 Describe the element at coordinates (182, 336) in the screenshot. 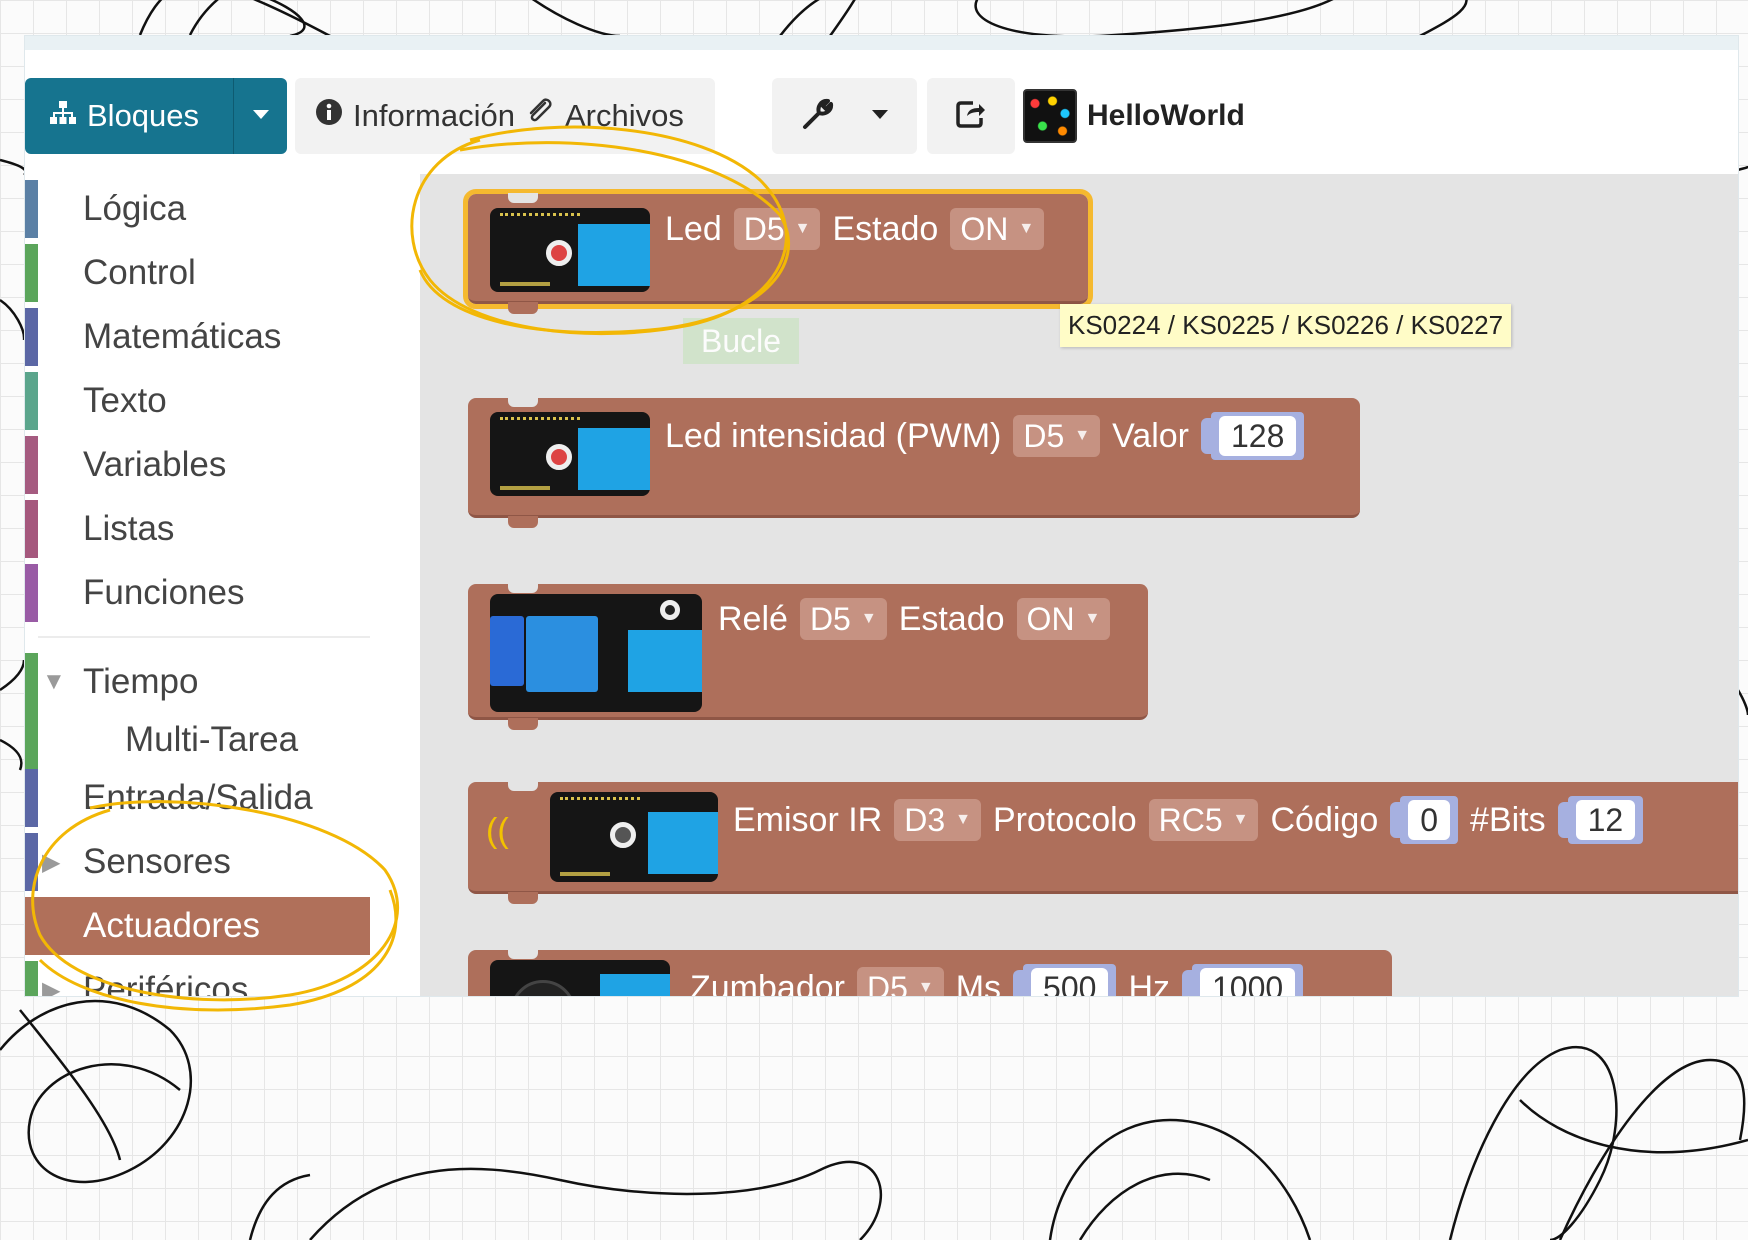

I see `category-label: Matemáticas` at that location.